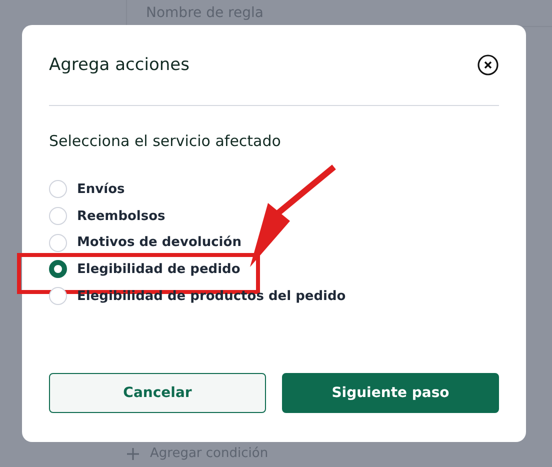 The image size is (552, 467). Describe the element at coordinates (390, 393) in the screenshot. I see `next-button: Siguiente paso` at that location.